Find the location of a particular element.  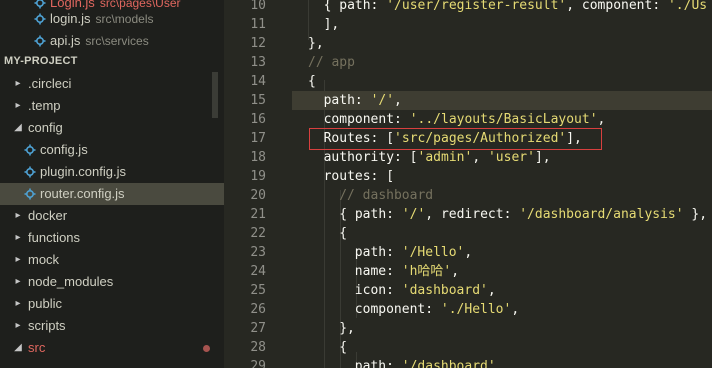

code-line: 13 // app is located at coordinates (468, 62).